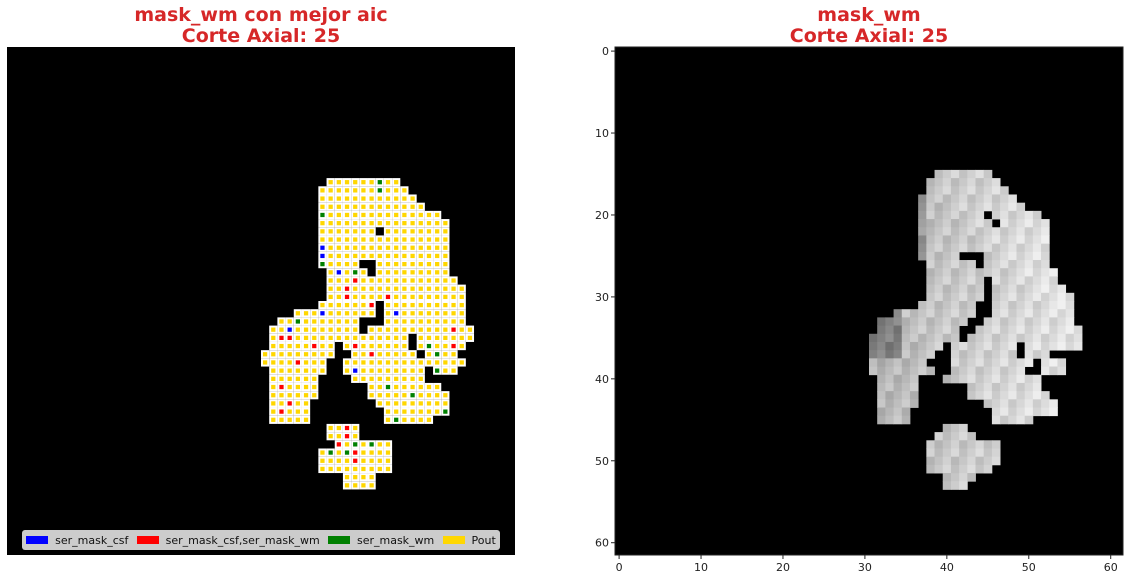 This screenshot has height=579, width=1130. I want to click on y-tick-label: 60, so click(602, 543).